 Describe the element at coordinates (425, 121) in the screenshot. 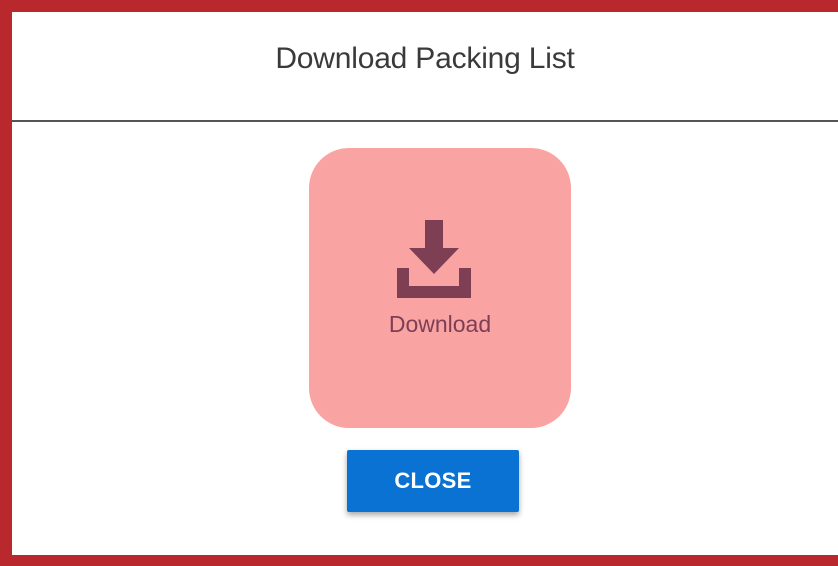

I see `header-divider` at that location.